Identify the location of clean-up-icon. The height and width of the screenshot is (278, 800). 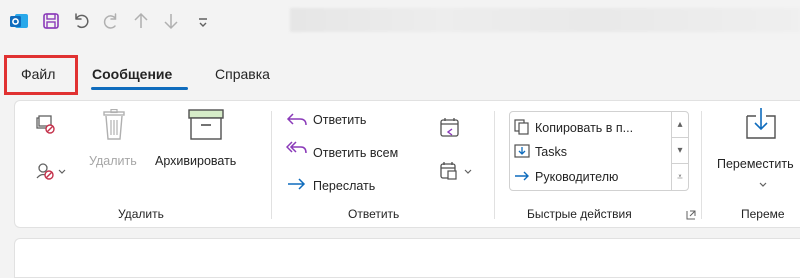
(51, 171).